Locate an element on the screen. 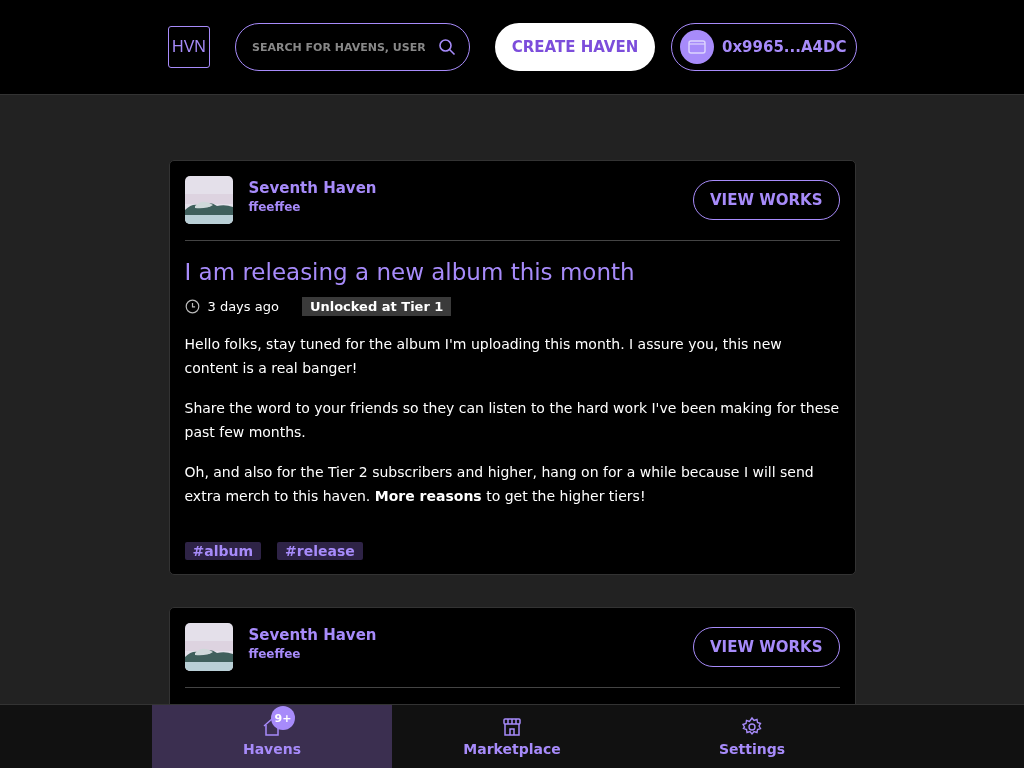 The width and height of the screenshot is (1024, 768). wallet-icon is located at coordinates (697, 47).